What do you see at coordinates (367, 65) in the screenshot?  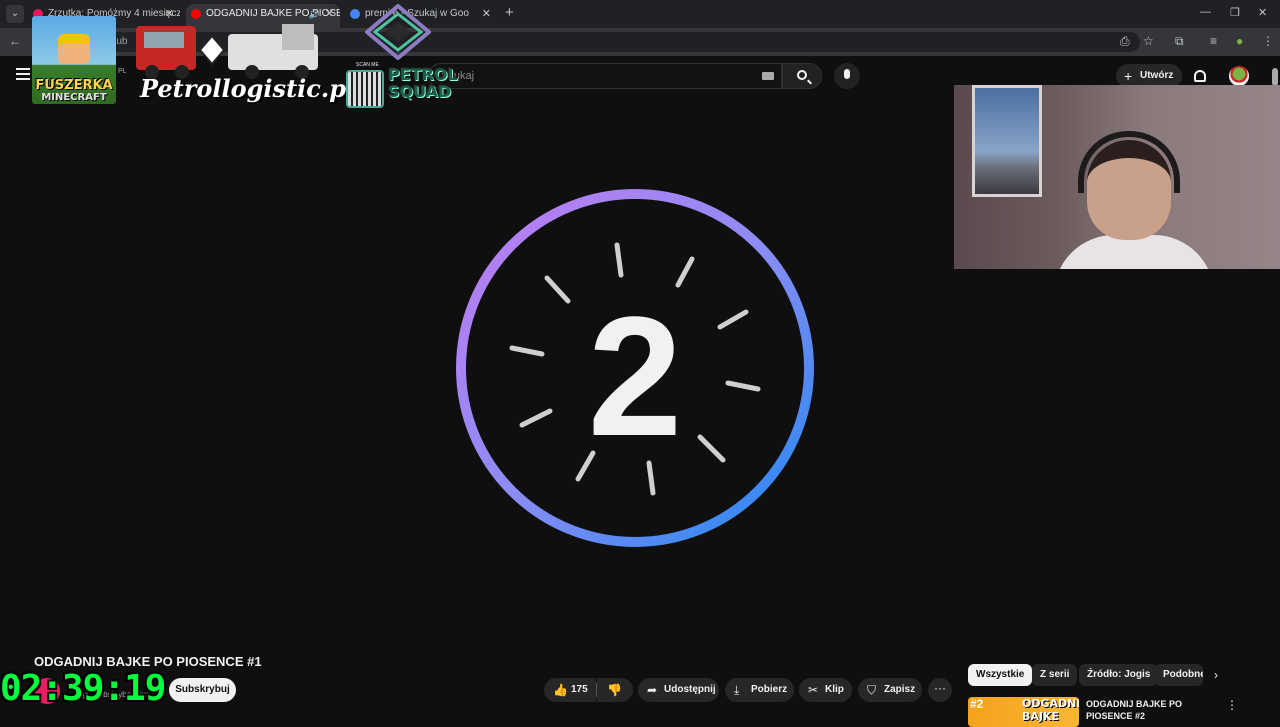 I see `scan-me-label: SCAN ME` at bounding box center [367, 65].